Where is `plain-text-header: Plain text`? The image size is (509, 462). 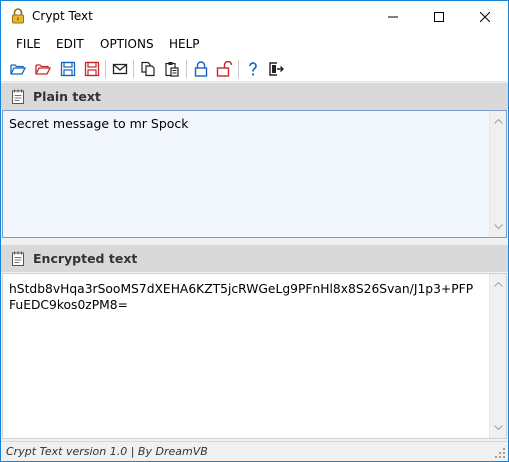
plain-text-header: Plain text is located at coordinates (254, 96).